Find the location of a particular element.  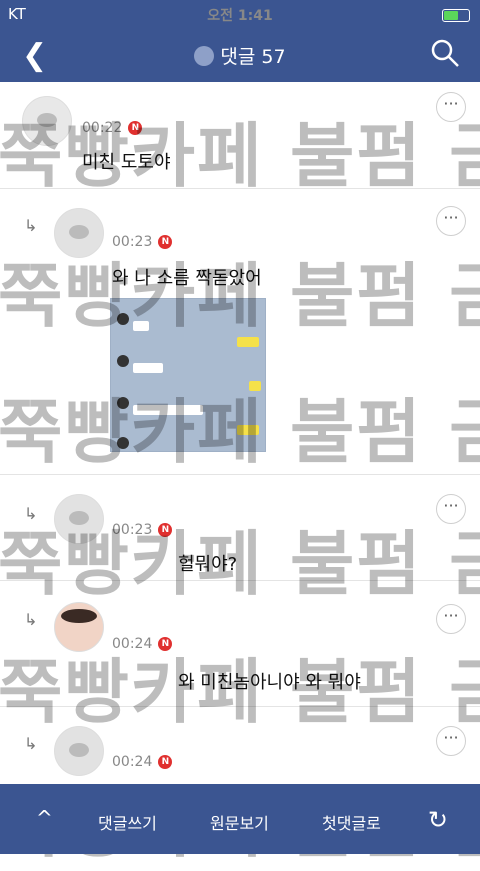

comment-item: 00:22 N 미친 도토야 ··· is located at coordinates (240, 135).